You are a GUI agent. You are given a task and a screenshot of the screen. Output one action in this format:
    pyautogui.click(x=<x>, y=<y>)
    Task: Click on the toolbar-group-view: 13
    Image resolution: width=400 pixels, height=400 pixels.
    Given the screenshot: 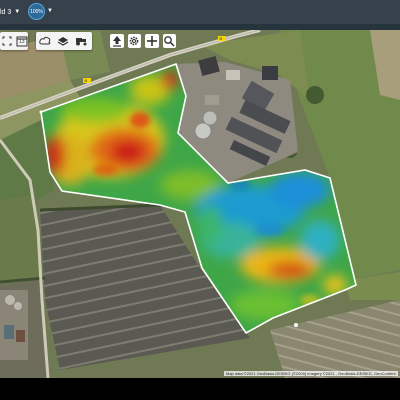 What is the action you would take?
    pyautogui.click(x=14, y=41)
    